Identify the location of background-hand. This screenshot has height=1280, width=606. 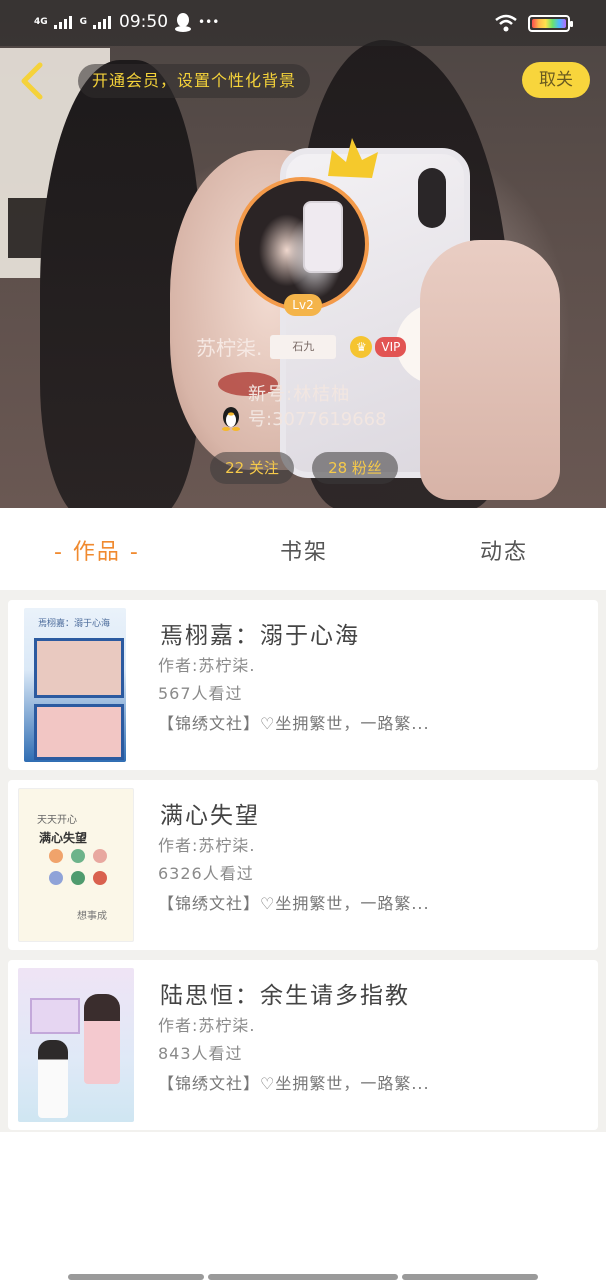
(490, 370).